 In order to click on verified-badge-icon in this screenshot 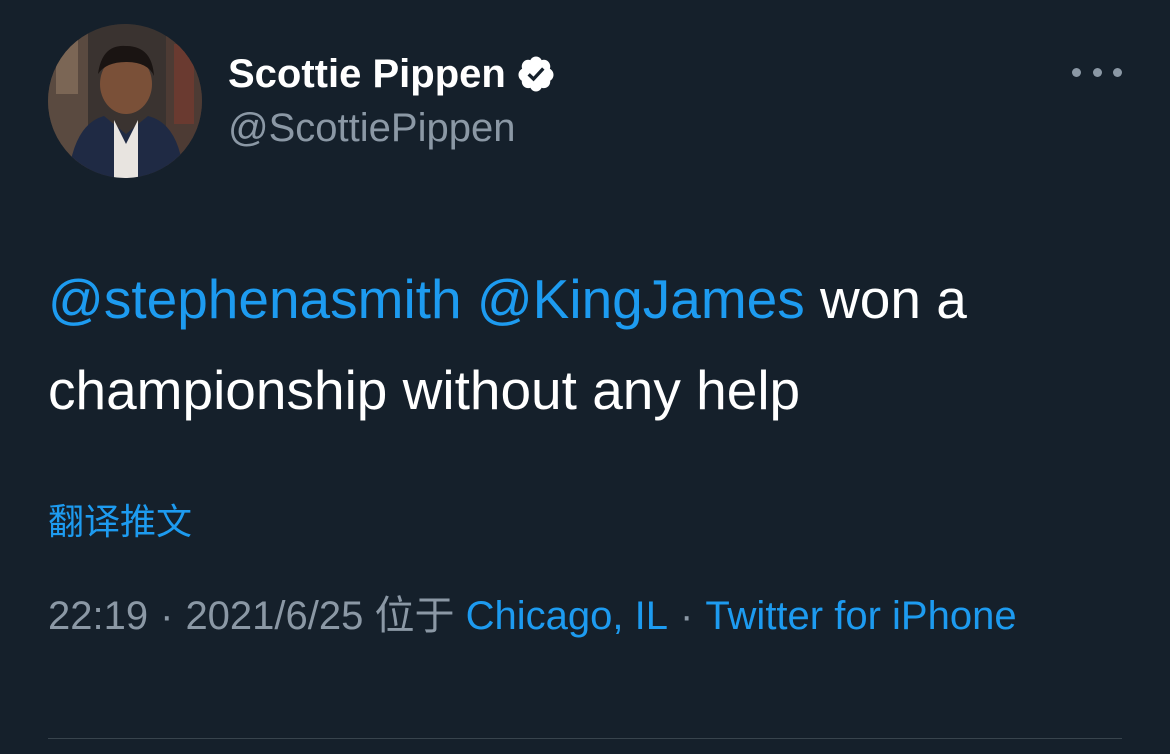, I will do `click(536, 74)`.